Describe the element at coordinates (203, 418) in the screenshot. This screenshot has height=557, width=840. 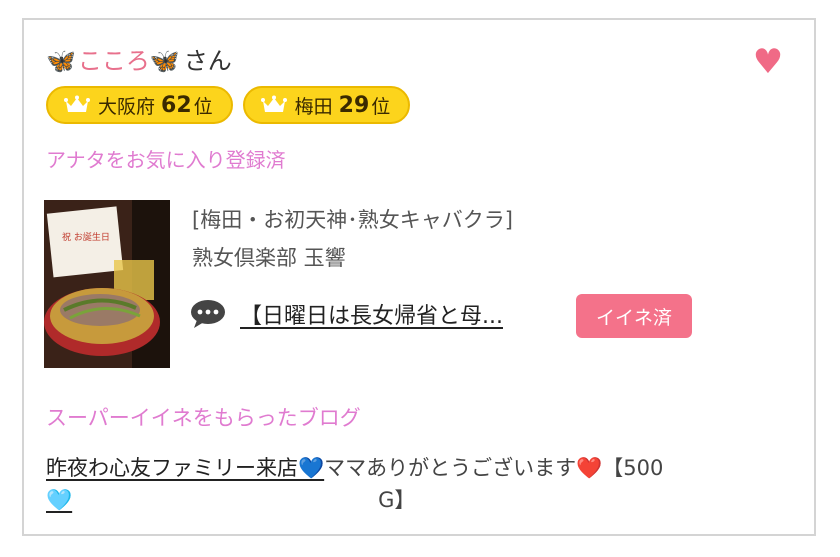
I see `super-iine-heading: スーパーイイネをもらったブログ` at that location.